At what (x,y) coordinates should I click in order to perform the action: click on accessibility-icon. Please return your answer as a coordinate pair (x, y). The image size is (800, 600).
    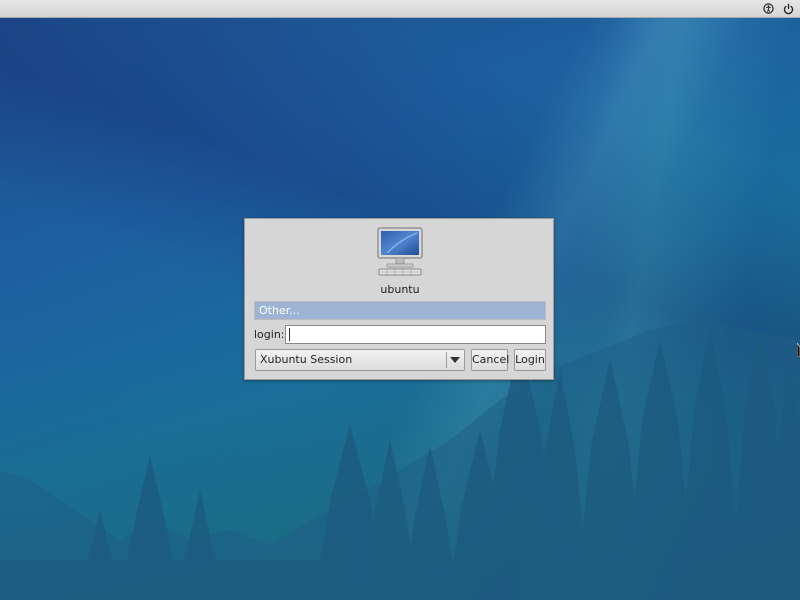
    Looking at the image, I should click on (768, 8).